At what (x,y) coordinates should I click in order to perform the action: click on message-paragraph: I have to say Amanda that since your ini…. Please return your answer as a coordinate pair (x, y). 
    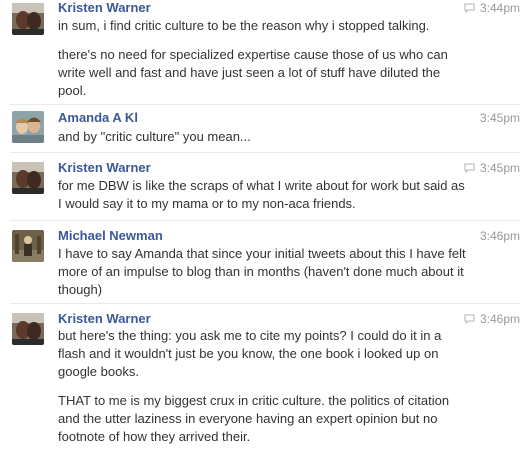
    Looking at the image, I should click on (262, 271).